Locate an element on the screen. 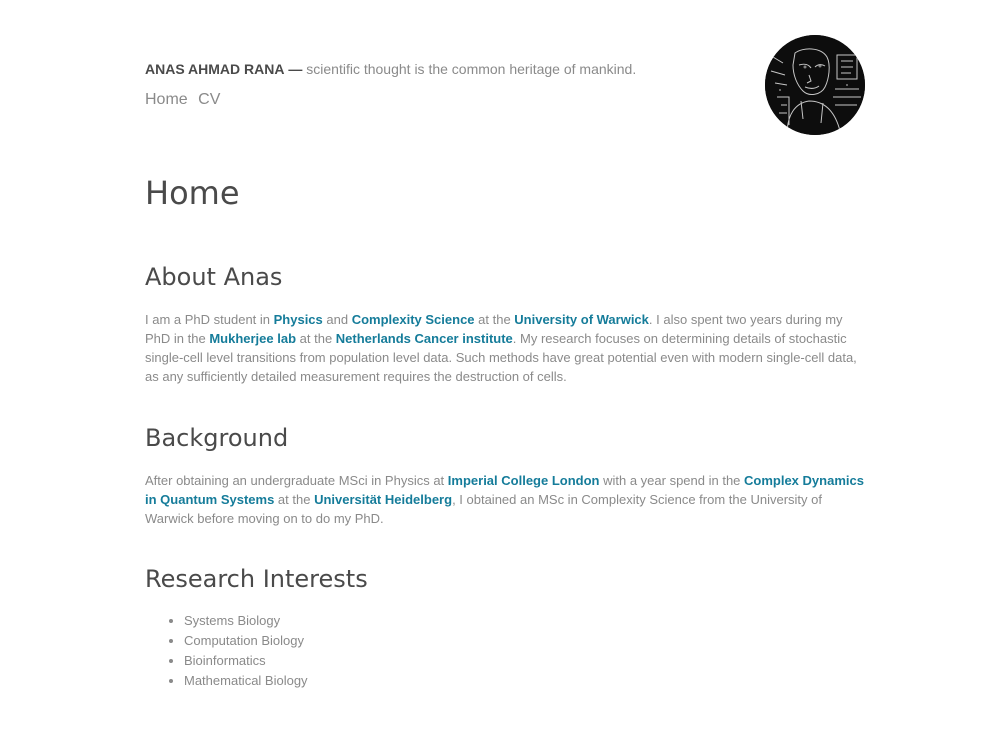 The height and width of the screenshot is (734, 998). about-text-1: I am a PhD student in is located at coordinates (209, 319).